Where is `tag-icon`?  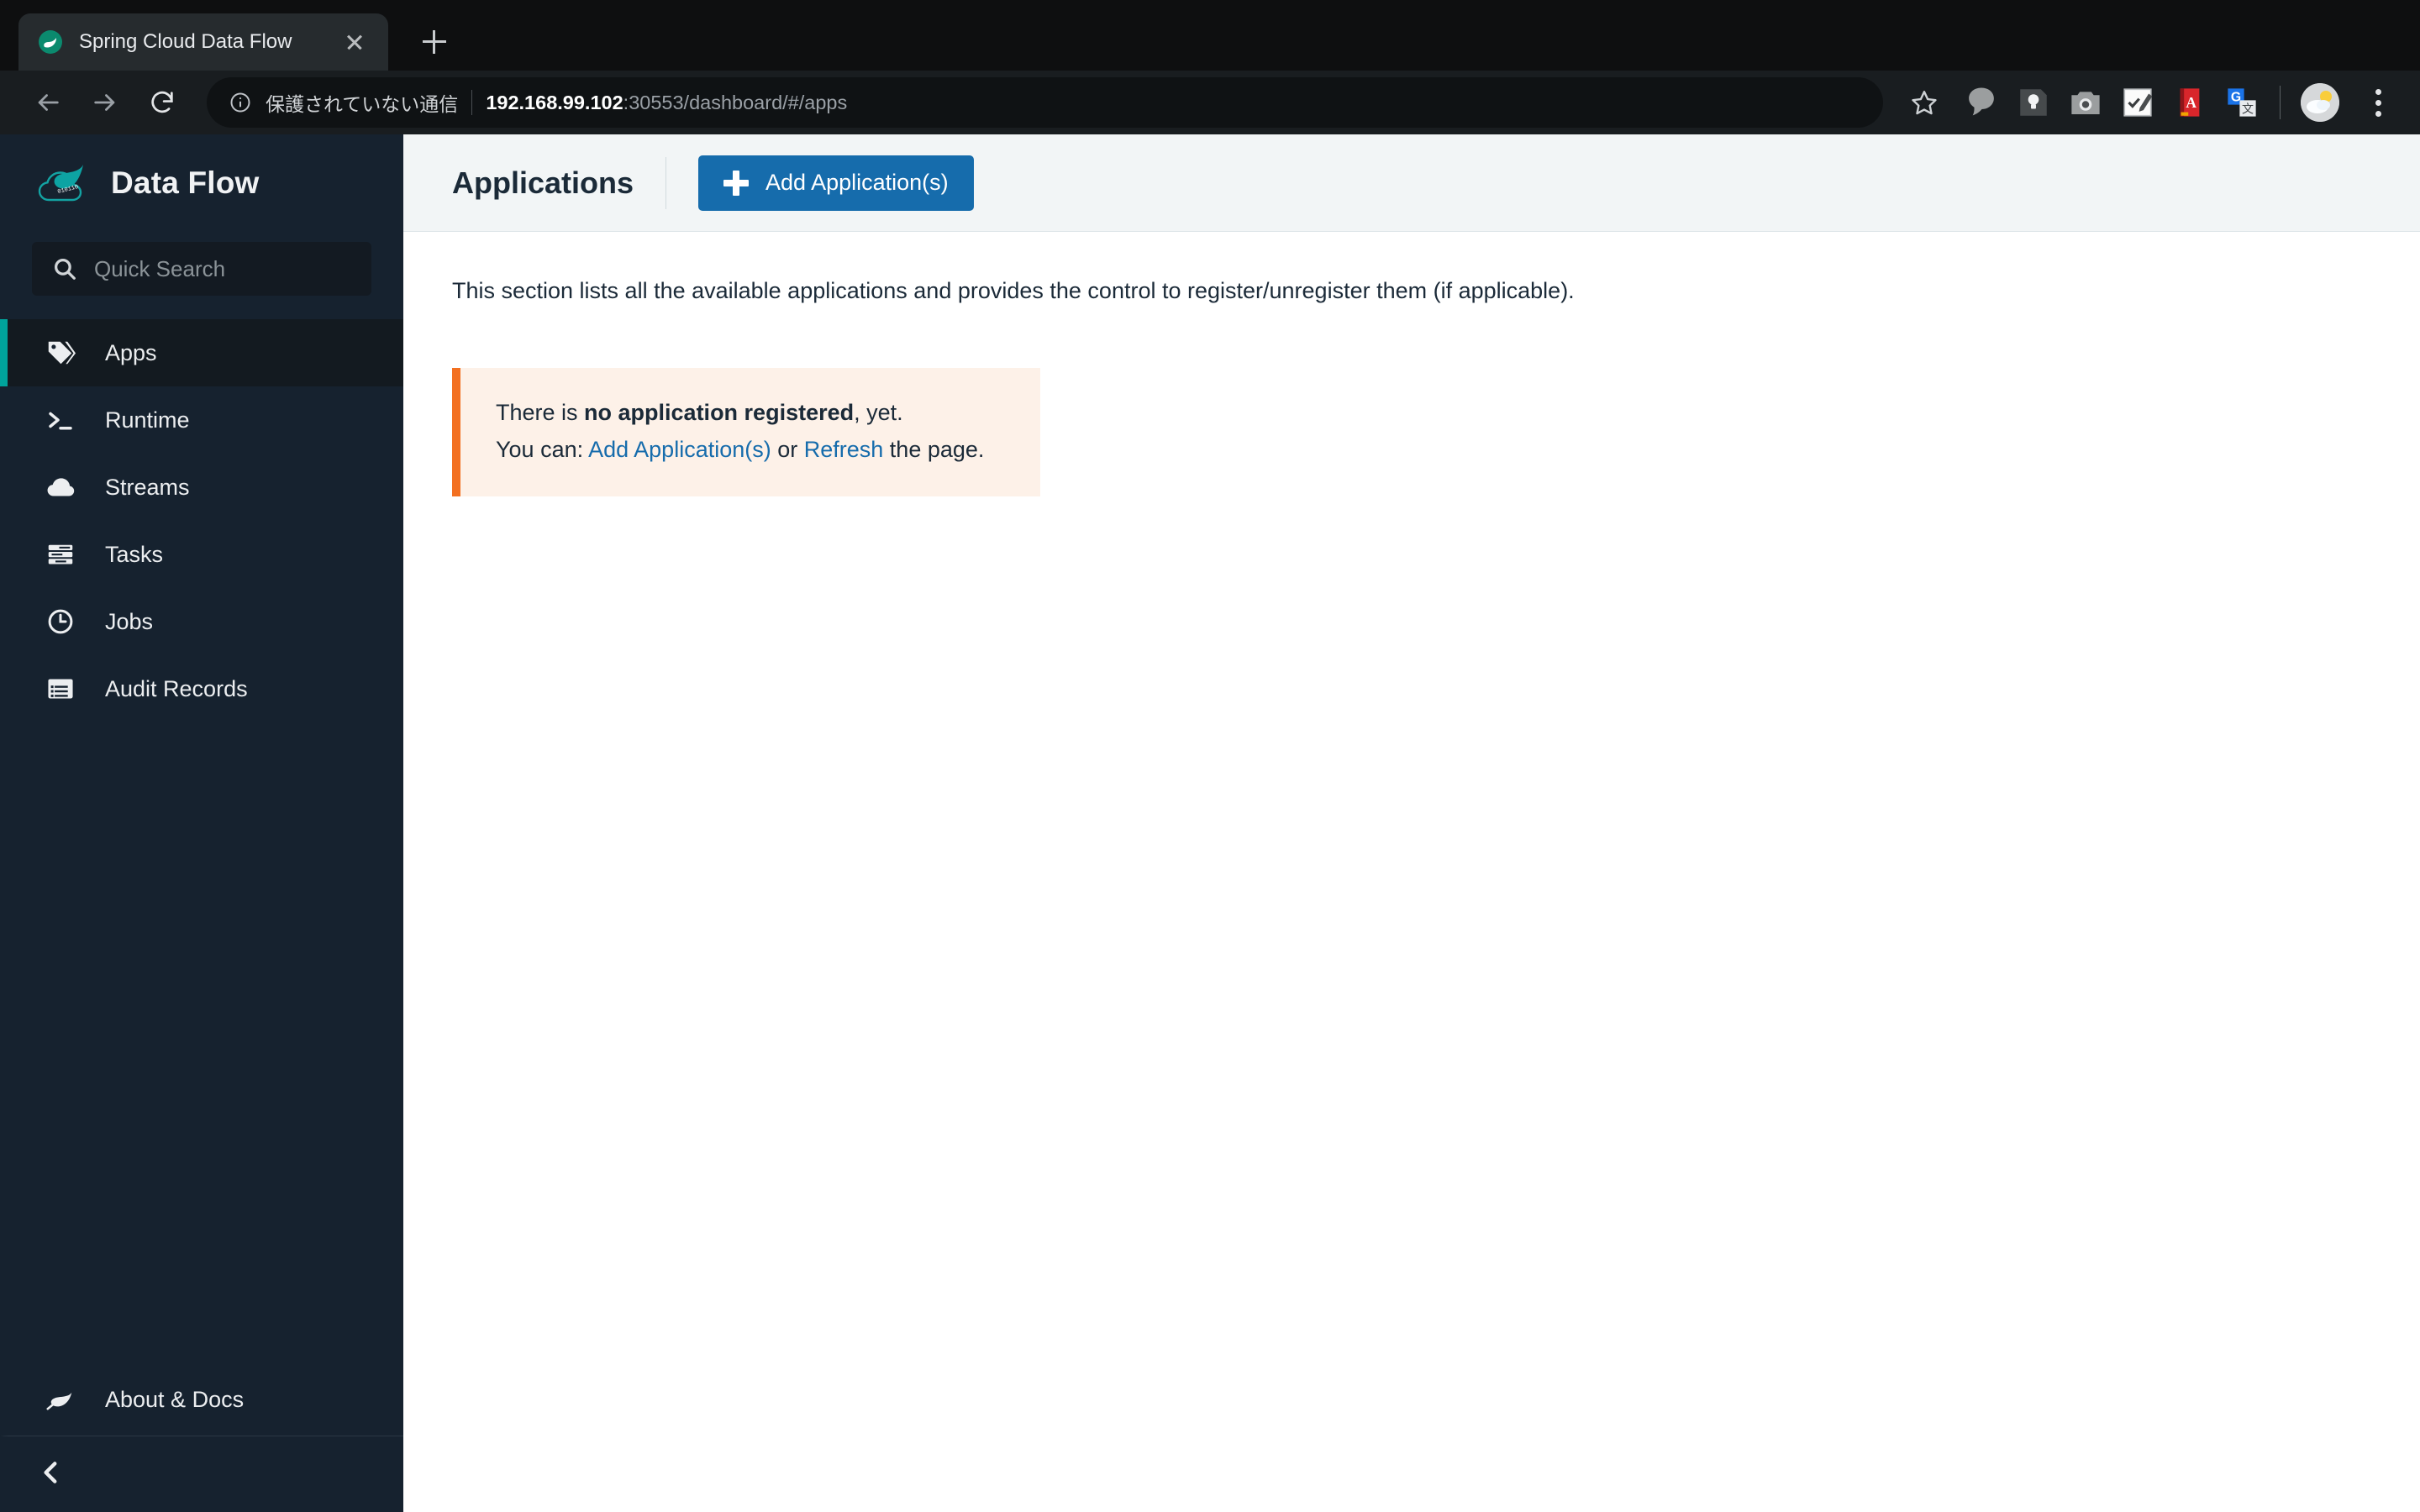
tag-icon is located at coordinates (60, 353).